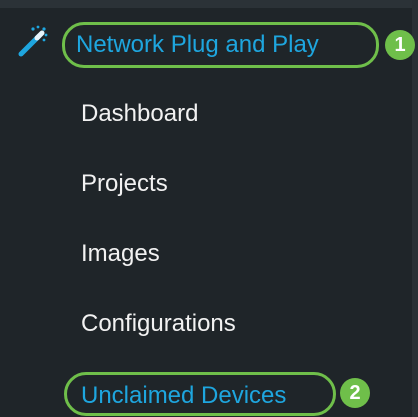  What do you see at coordinates (197, 45) in the screenshot?
I see `menu-title: Network Plug and Play` at bounding box center [197, 45].